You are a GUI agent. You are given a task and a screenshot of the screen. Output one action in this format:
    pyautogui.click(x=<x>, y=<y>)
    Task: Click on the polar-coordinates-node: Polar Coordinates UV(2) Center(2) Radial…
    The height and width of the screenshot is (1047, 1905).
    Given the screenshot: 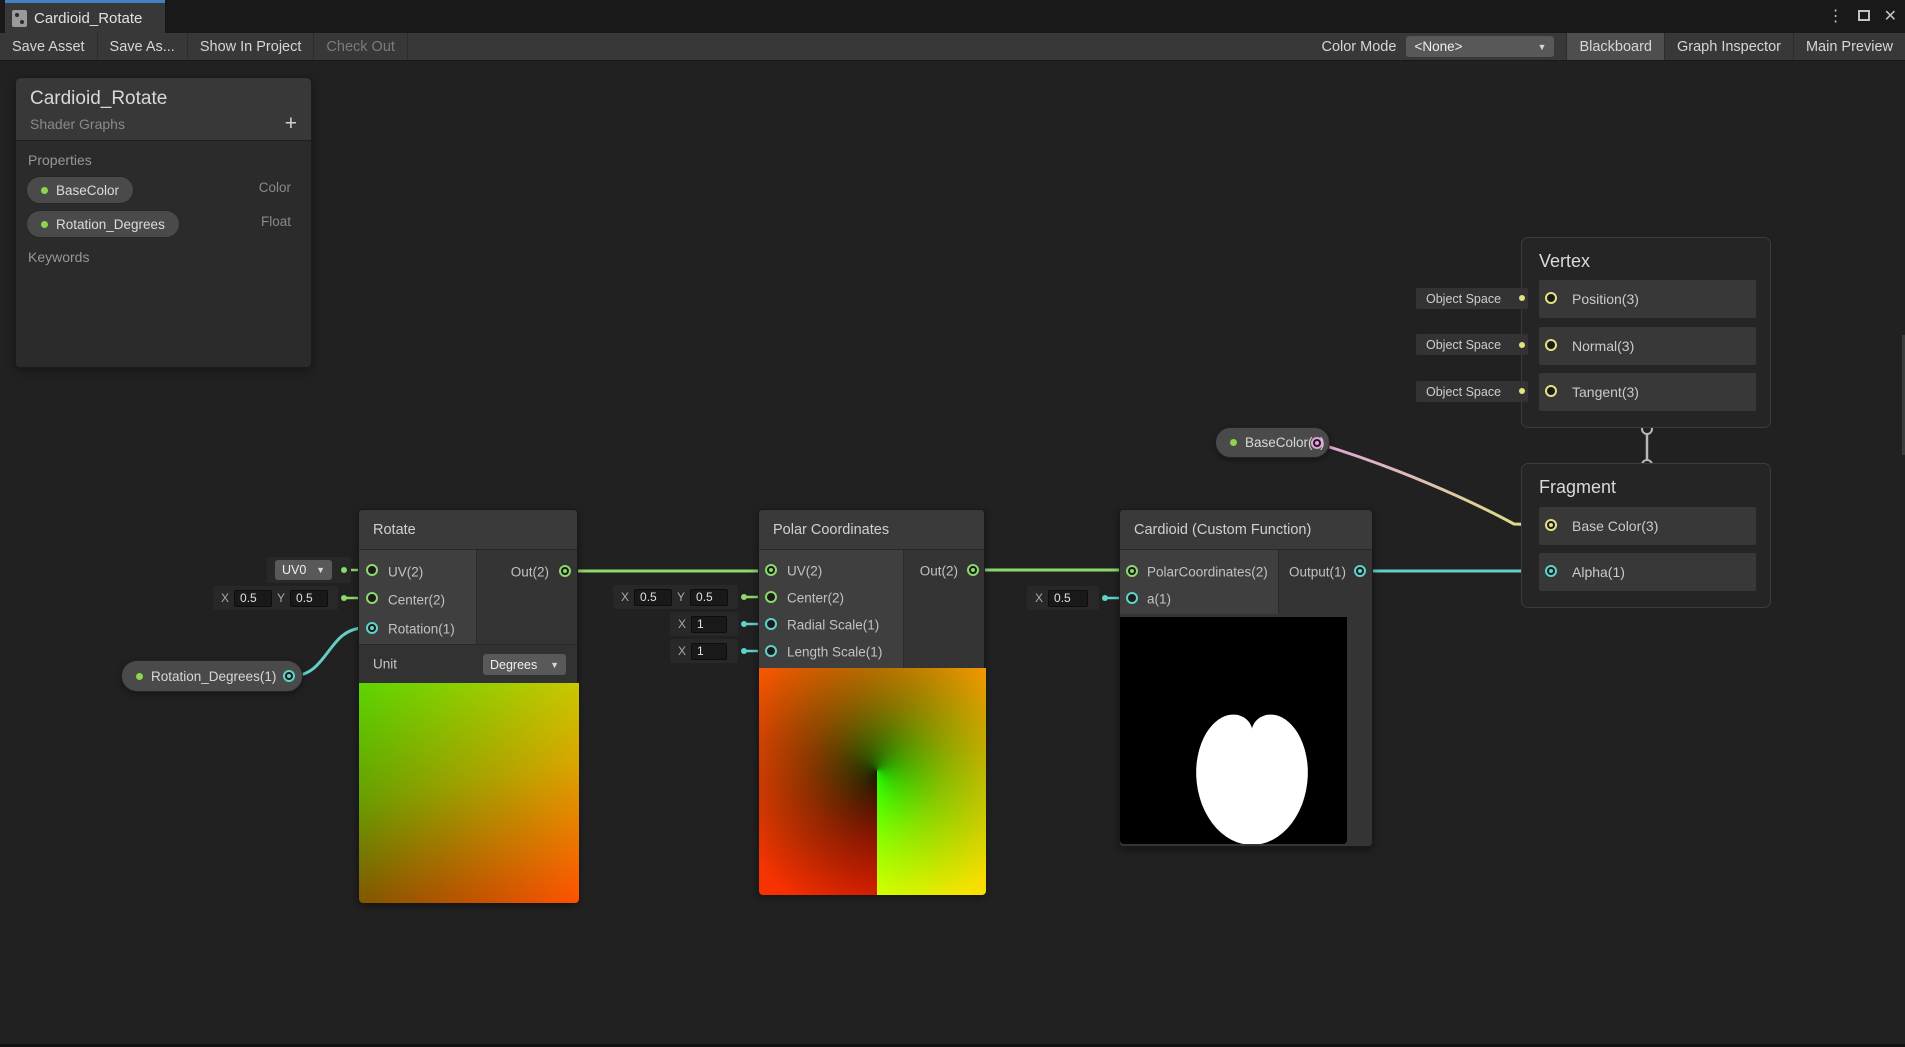 What is the action you would take?
    pyautogui.click(x=872, y=702)
    